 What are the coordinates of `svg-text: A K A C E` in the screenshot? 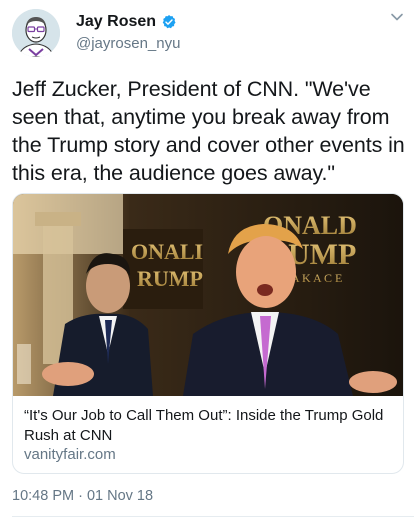 It's located at (316, 278).